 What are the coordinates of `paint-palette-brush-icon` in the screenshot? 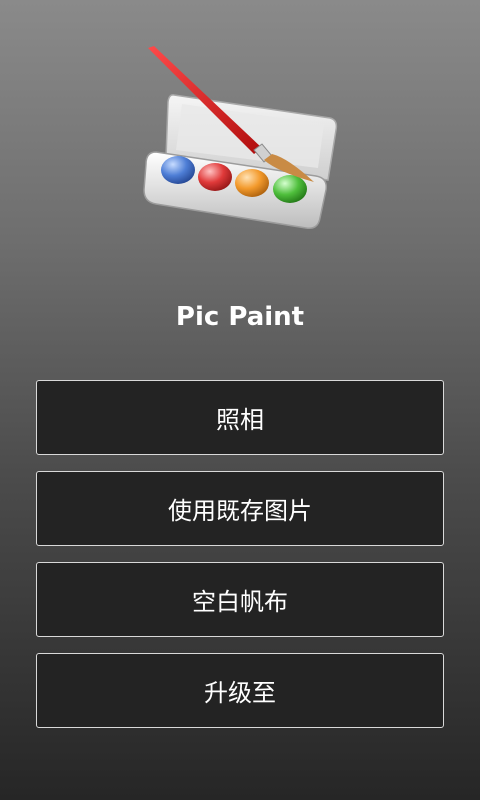 It's located at (240, 138).